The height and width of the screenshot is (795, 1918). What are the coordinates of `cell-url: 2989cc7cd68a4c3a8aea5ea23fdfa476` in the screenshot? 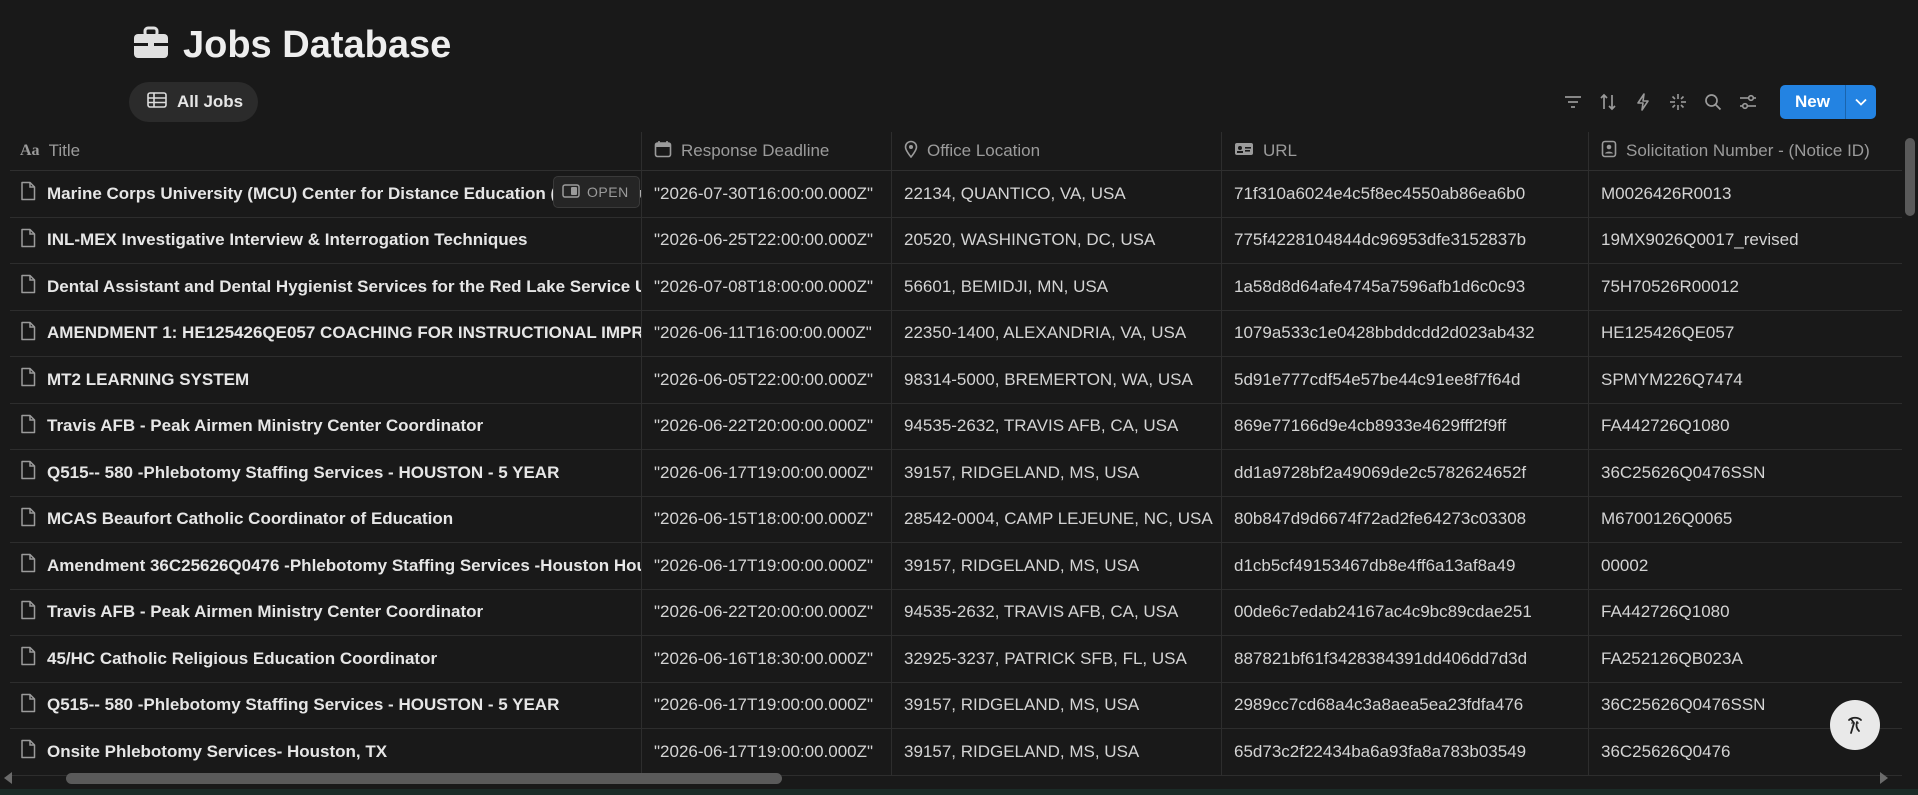 It's located at (1405, 705).